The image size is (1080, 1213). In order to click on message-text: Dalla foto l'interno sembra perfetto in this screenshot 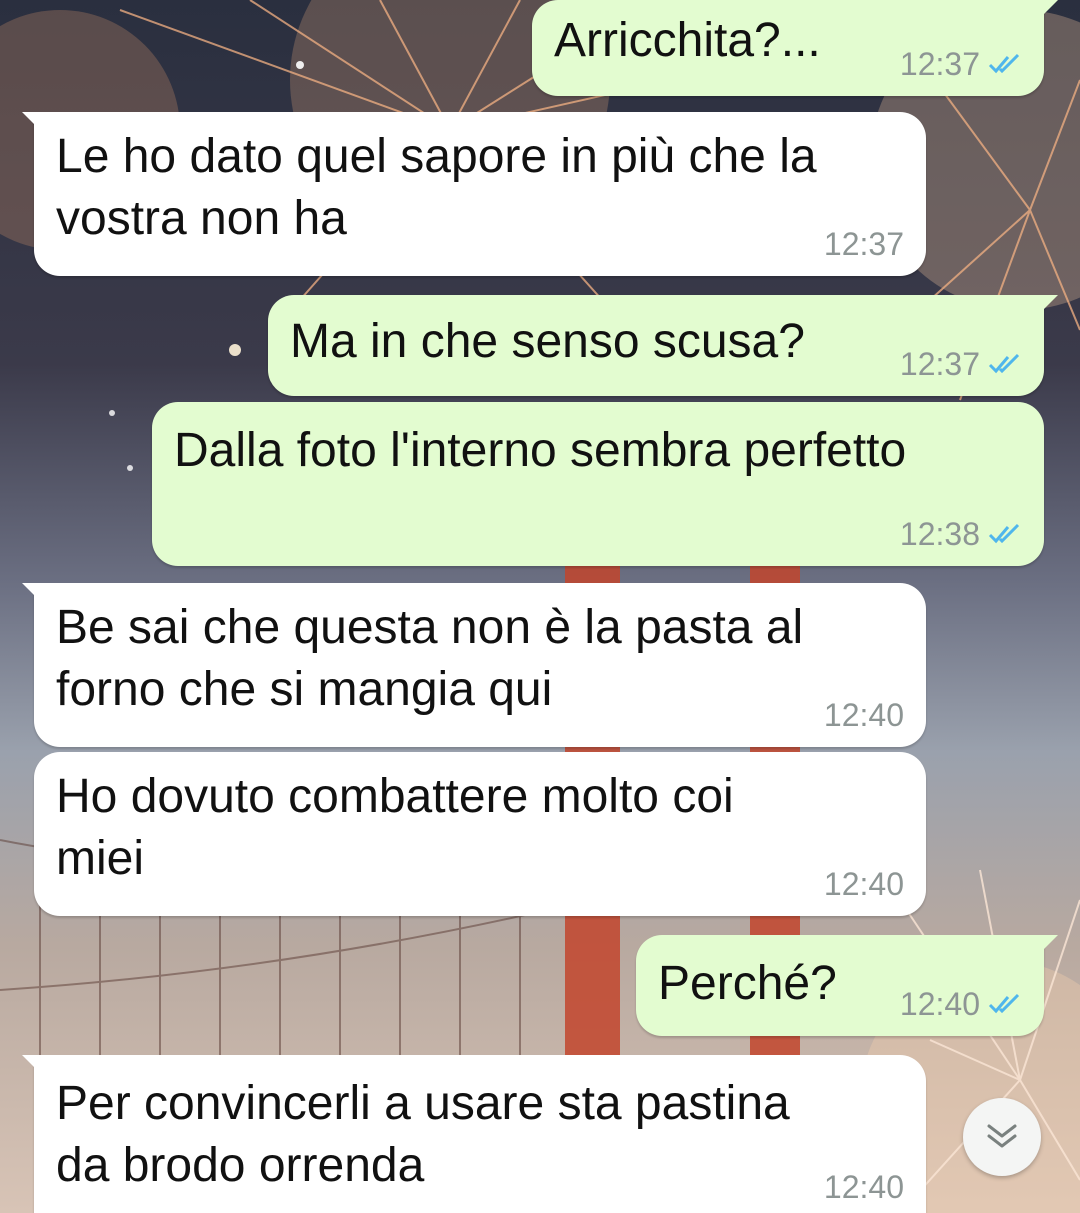, I will do `click(540, 450)`.